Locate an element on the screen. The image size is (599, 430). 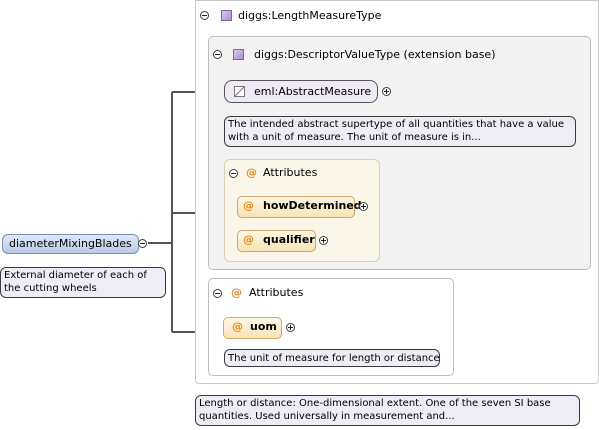
expand-uom-icon is located at coordinates (290, 327).